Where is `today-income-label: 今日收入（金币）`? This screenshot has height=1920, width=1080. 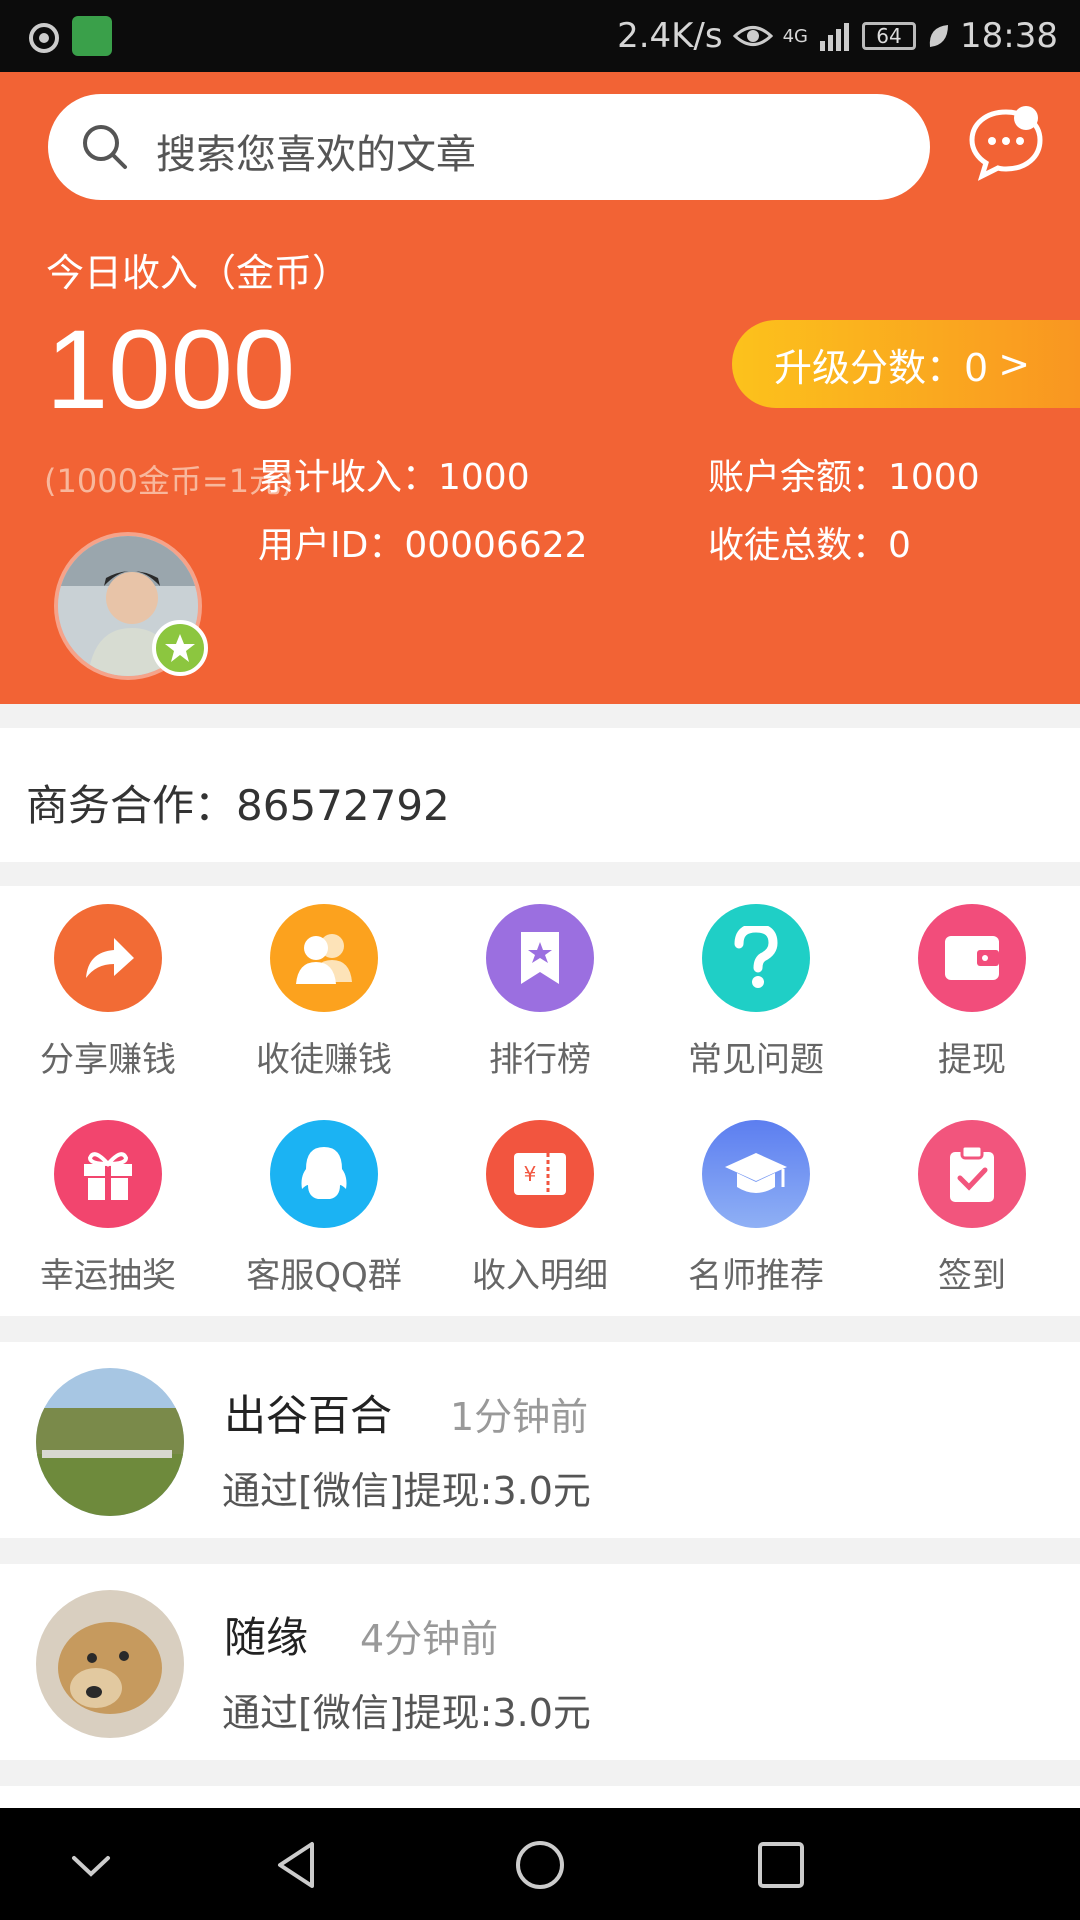
today-income-label: 今日收入（金币） is located at coordinates (198, 273).